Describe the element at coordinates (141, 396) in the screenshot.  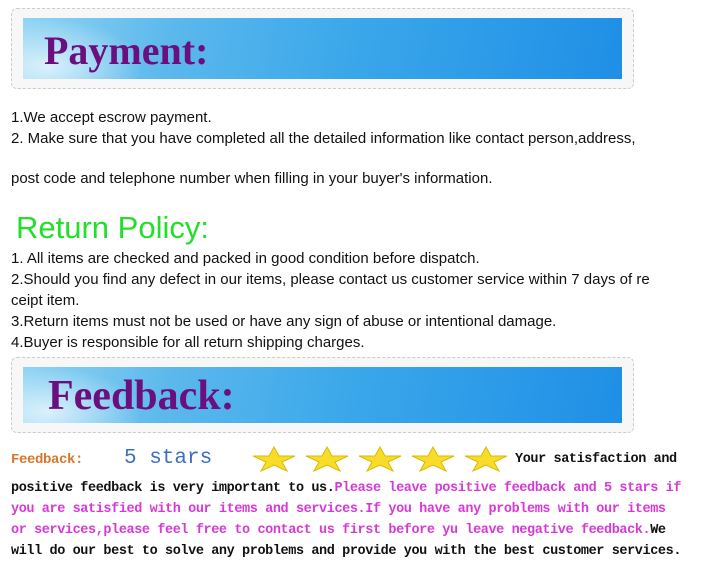
I see `feedback-title: Feedback:` at that location.